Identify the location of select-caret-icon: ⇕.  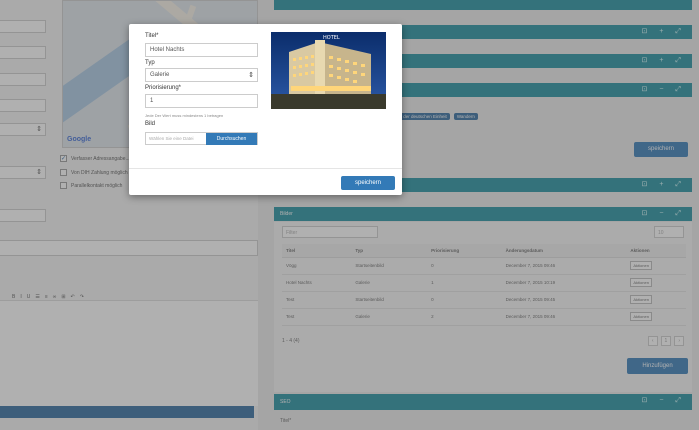
(251, 75).